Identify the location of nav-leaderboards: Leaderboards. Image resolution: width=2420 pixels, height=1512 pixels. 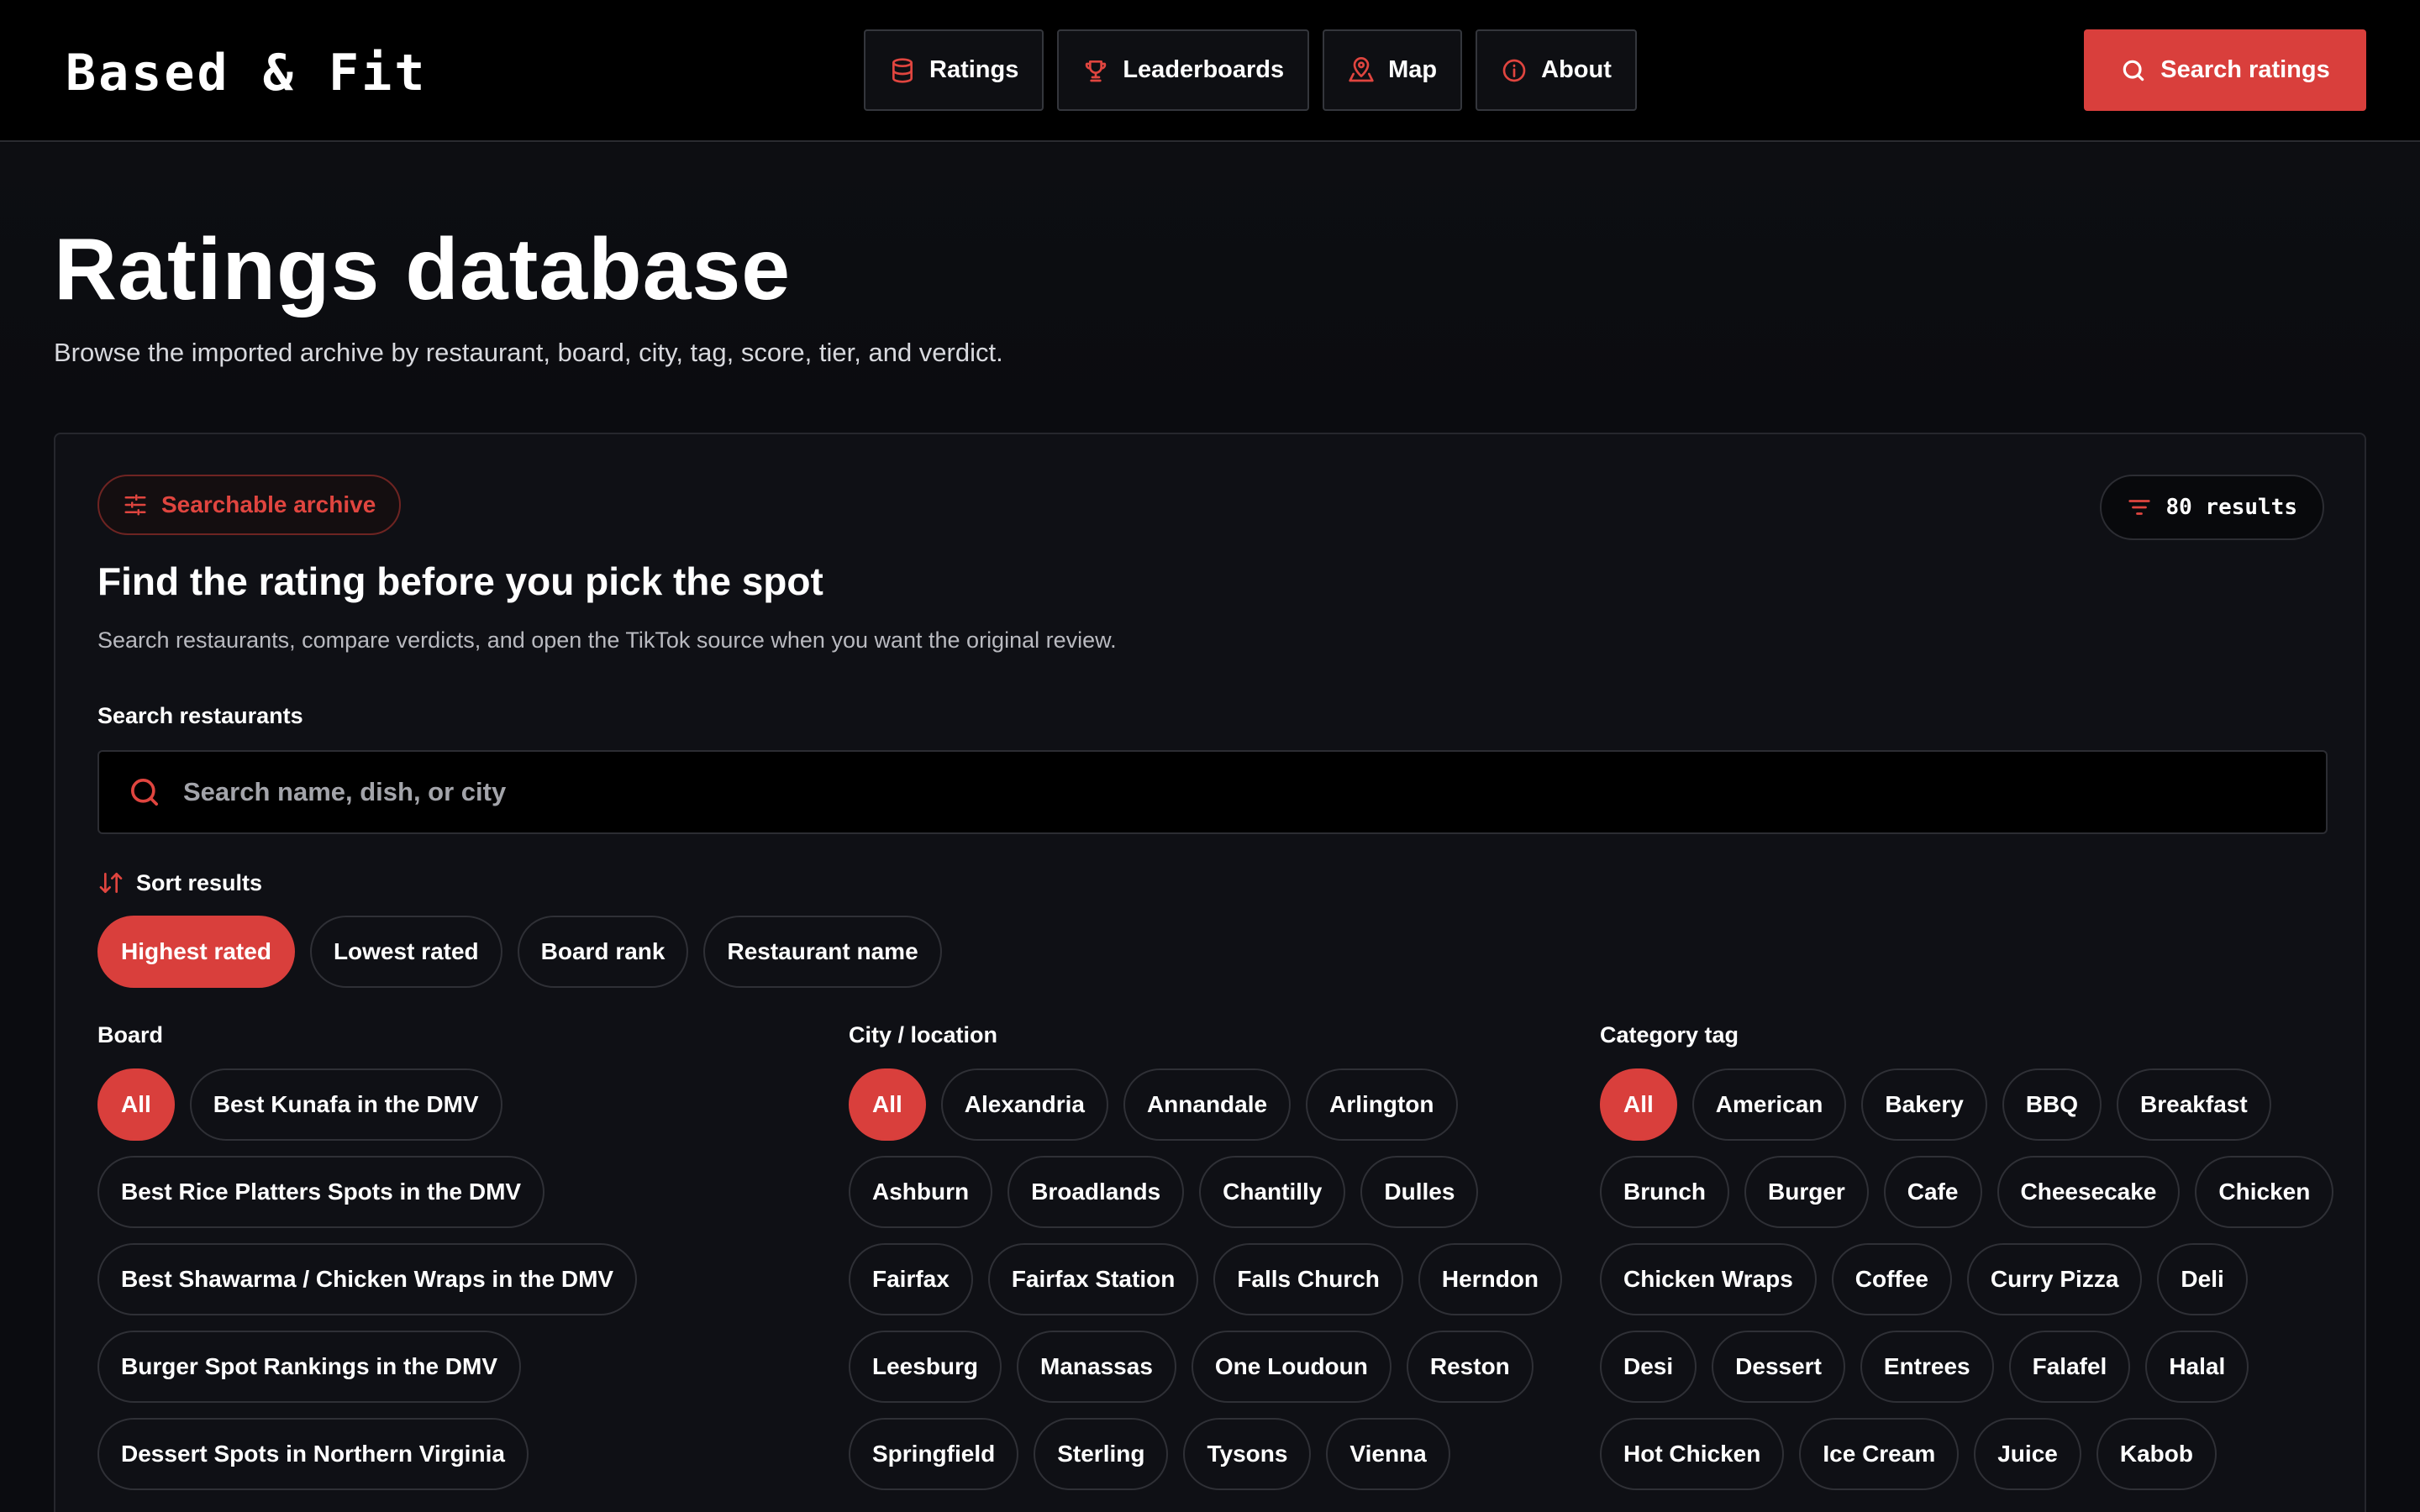
(1183, 70).